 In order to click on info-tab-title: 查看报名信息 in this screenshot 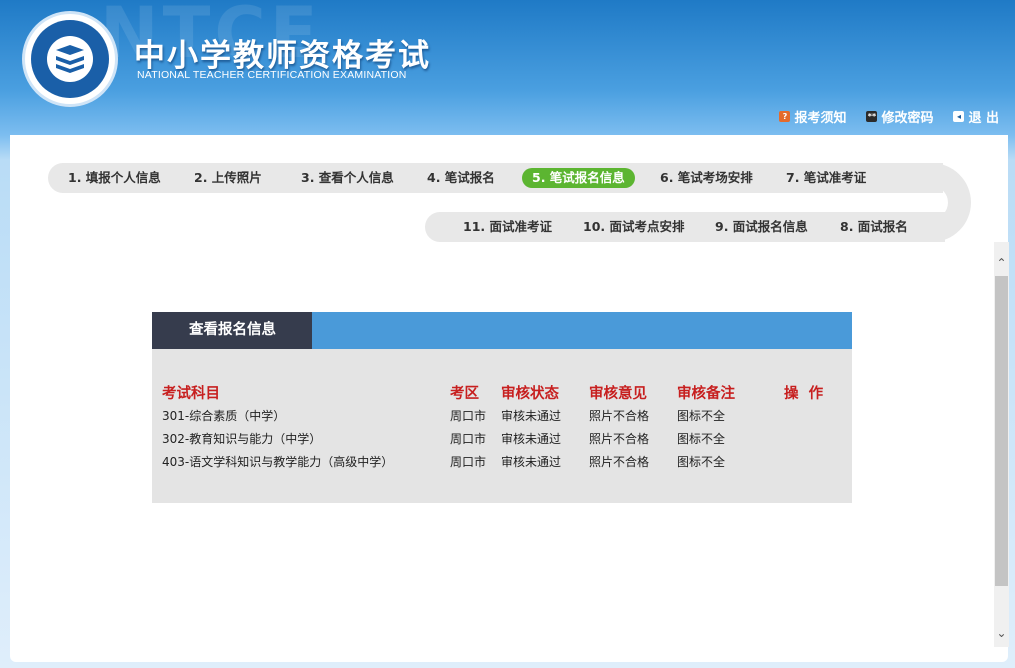, I will do `click(232, 330)`.